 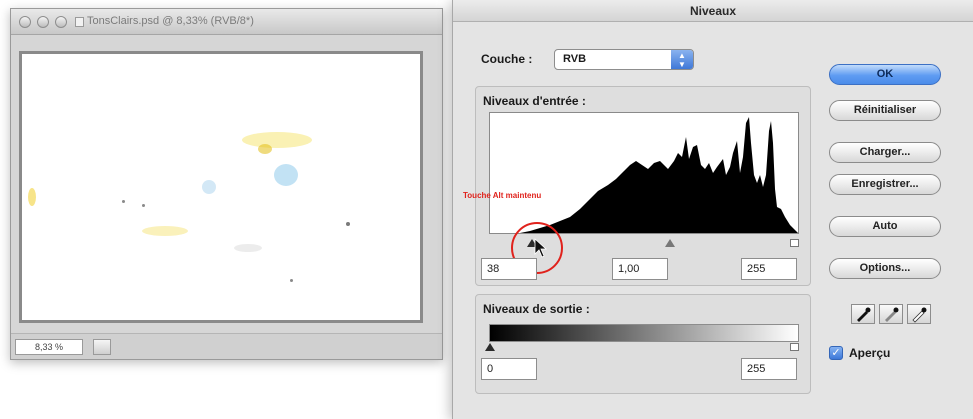 I want to click on channel-select-value: RVB, so click(x=575, y=59).